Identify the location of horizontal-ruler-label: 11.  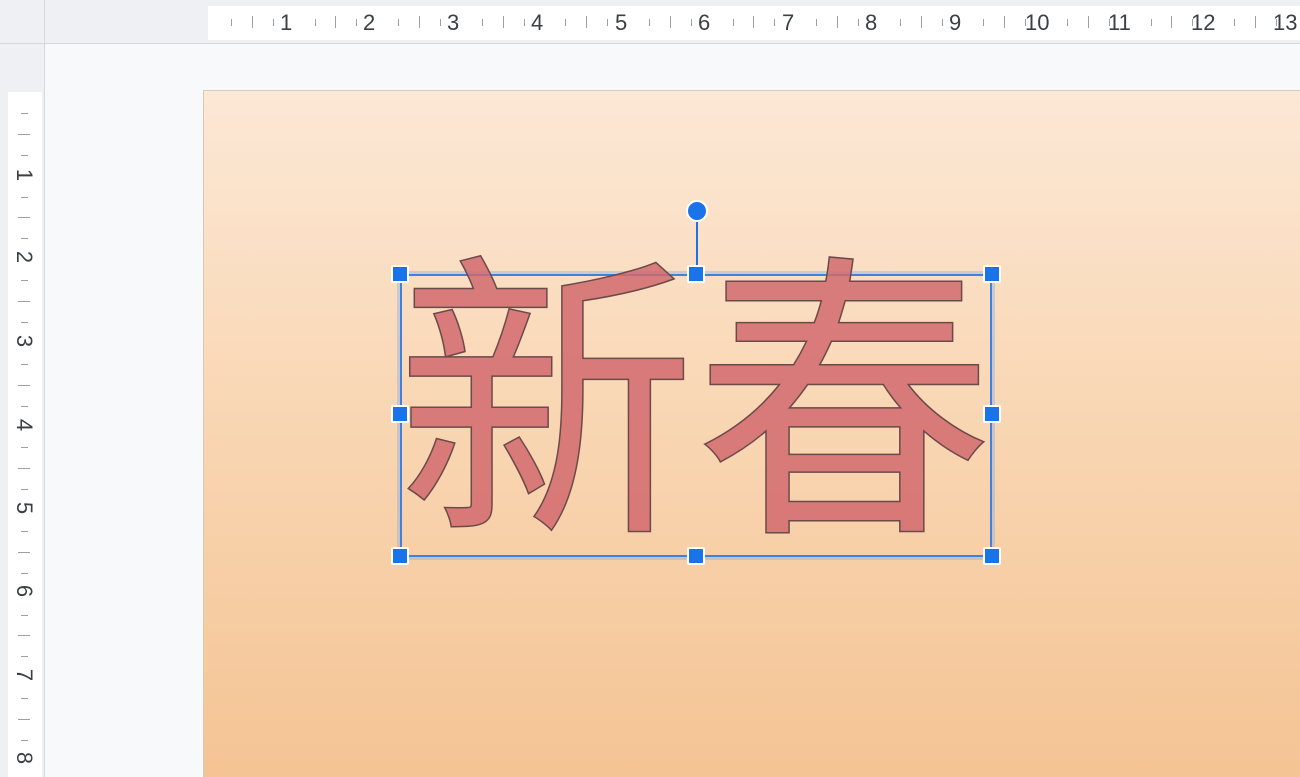
(1119, 22).